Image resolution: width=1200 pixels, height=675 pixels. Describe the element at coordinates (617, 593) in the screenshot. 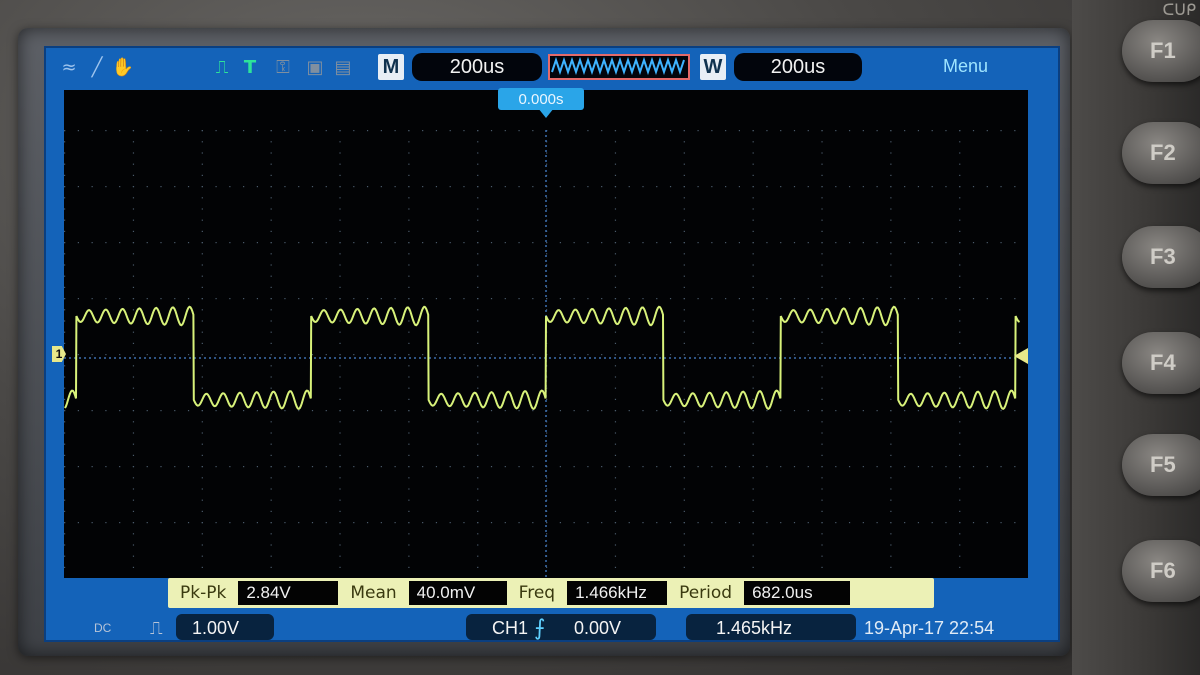

I see `freq-value: 1.466kHz` at that location.